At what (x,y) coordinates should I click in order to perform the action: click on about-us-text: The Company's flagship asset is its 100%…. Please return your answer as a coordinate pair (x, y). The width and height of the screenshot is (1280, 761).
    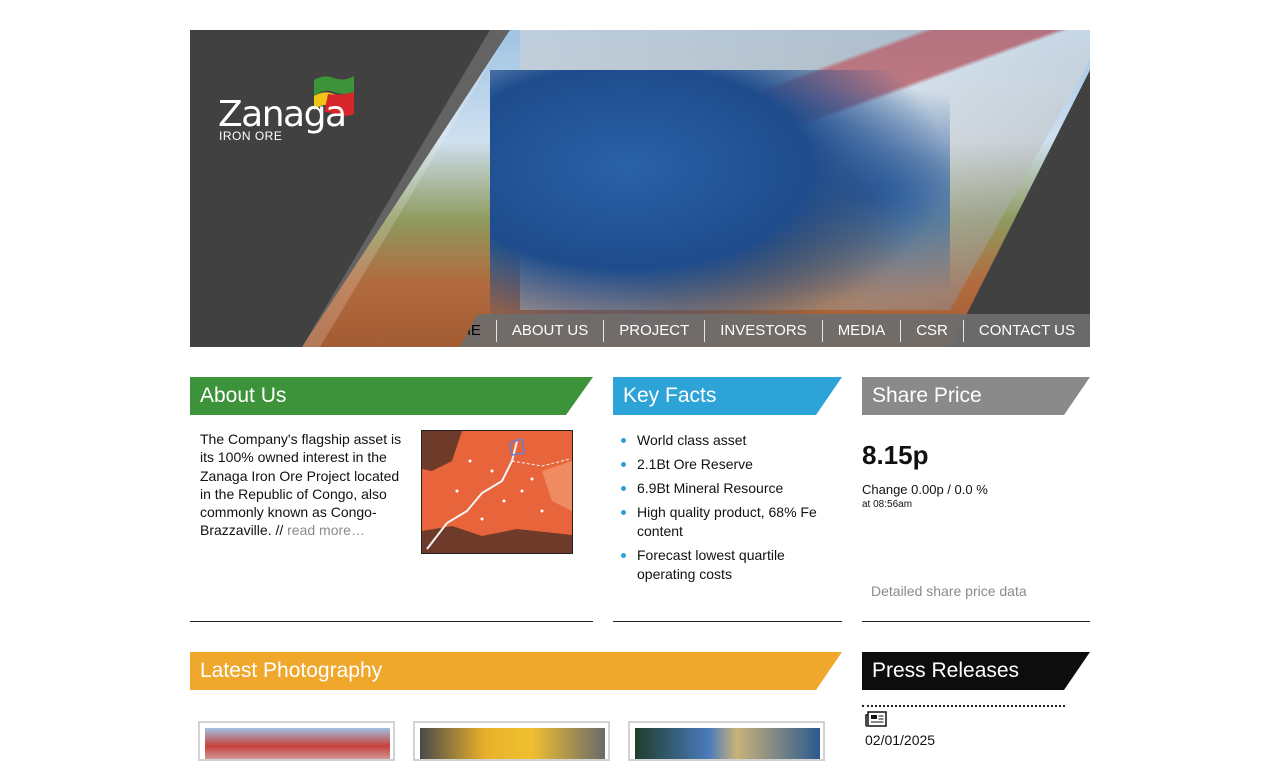
    Looking at the image, I should click on (302, 485).